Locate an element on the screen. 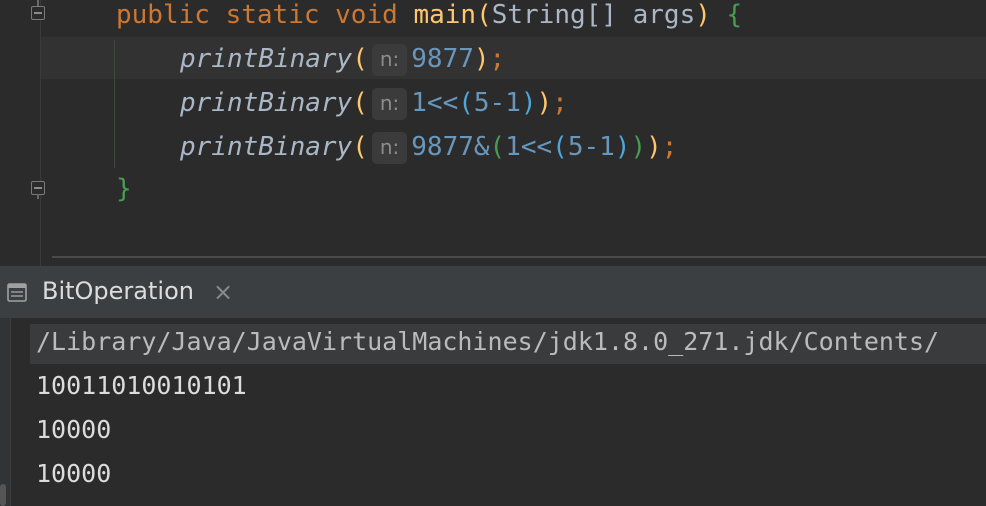 Image resolution: width=986 pixels, height=506 pixels. keyword: void is located at coordinates (366, 15).